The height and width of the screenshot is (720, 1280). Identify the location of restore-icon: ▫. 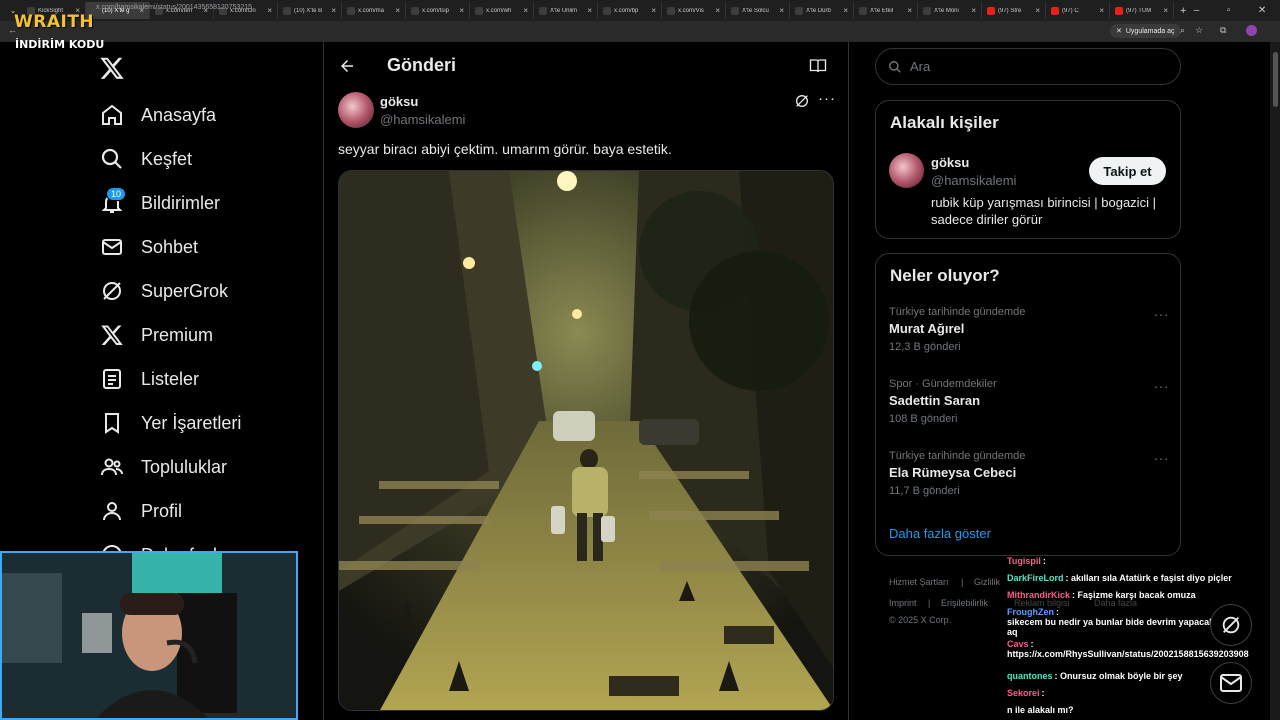
(1229, 10).